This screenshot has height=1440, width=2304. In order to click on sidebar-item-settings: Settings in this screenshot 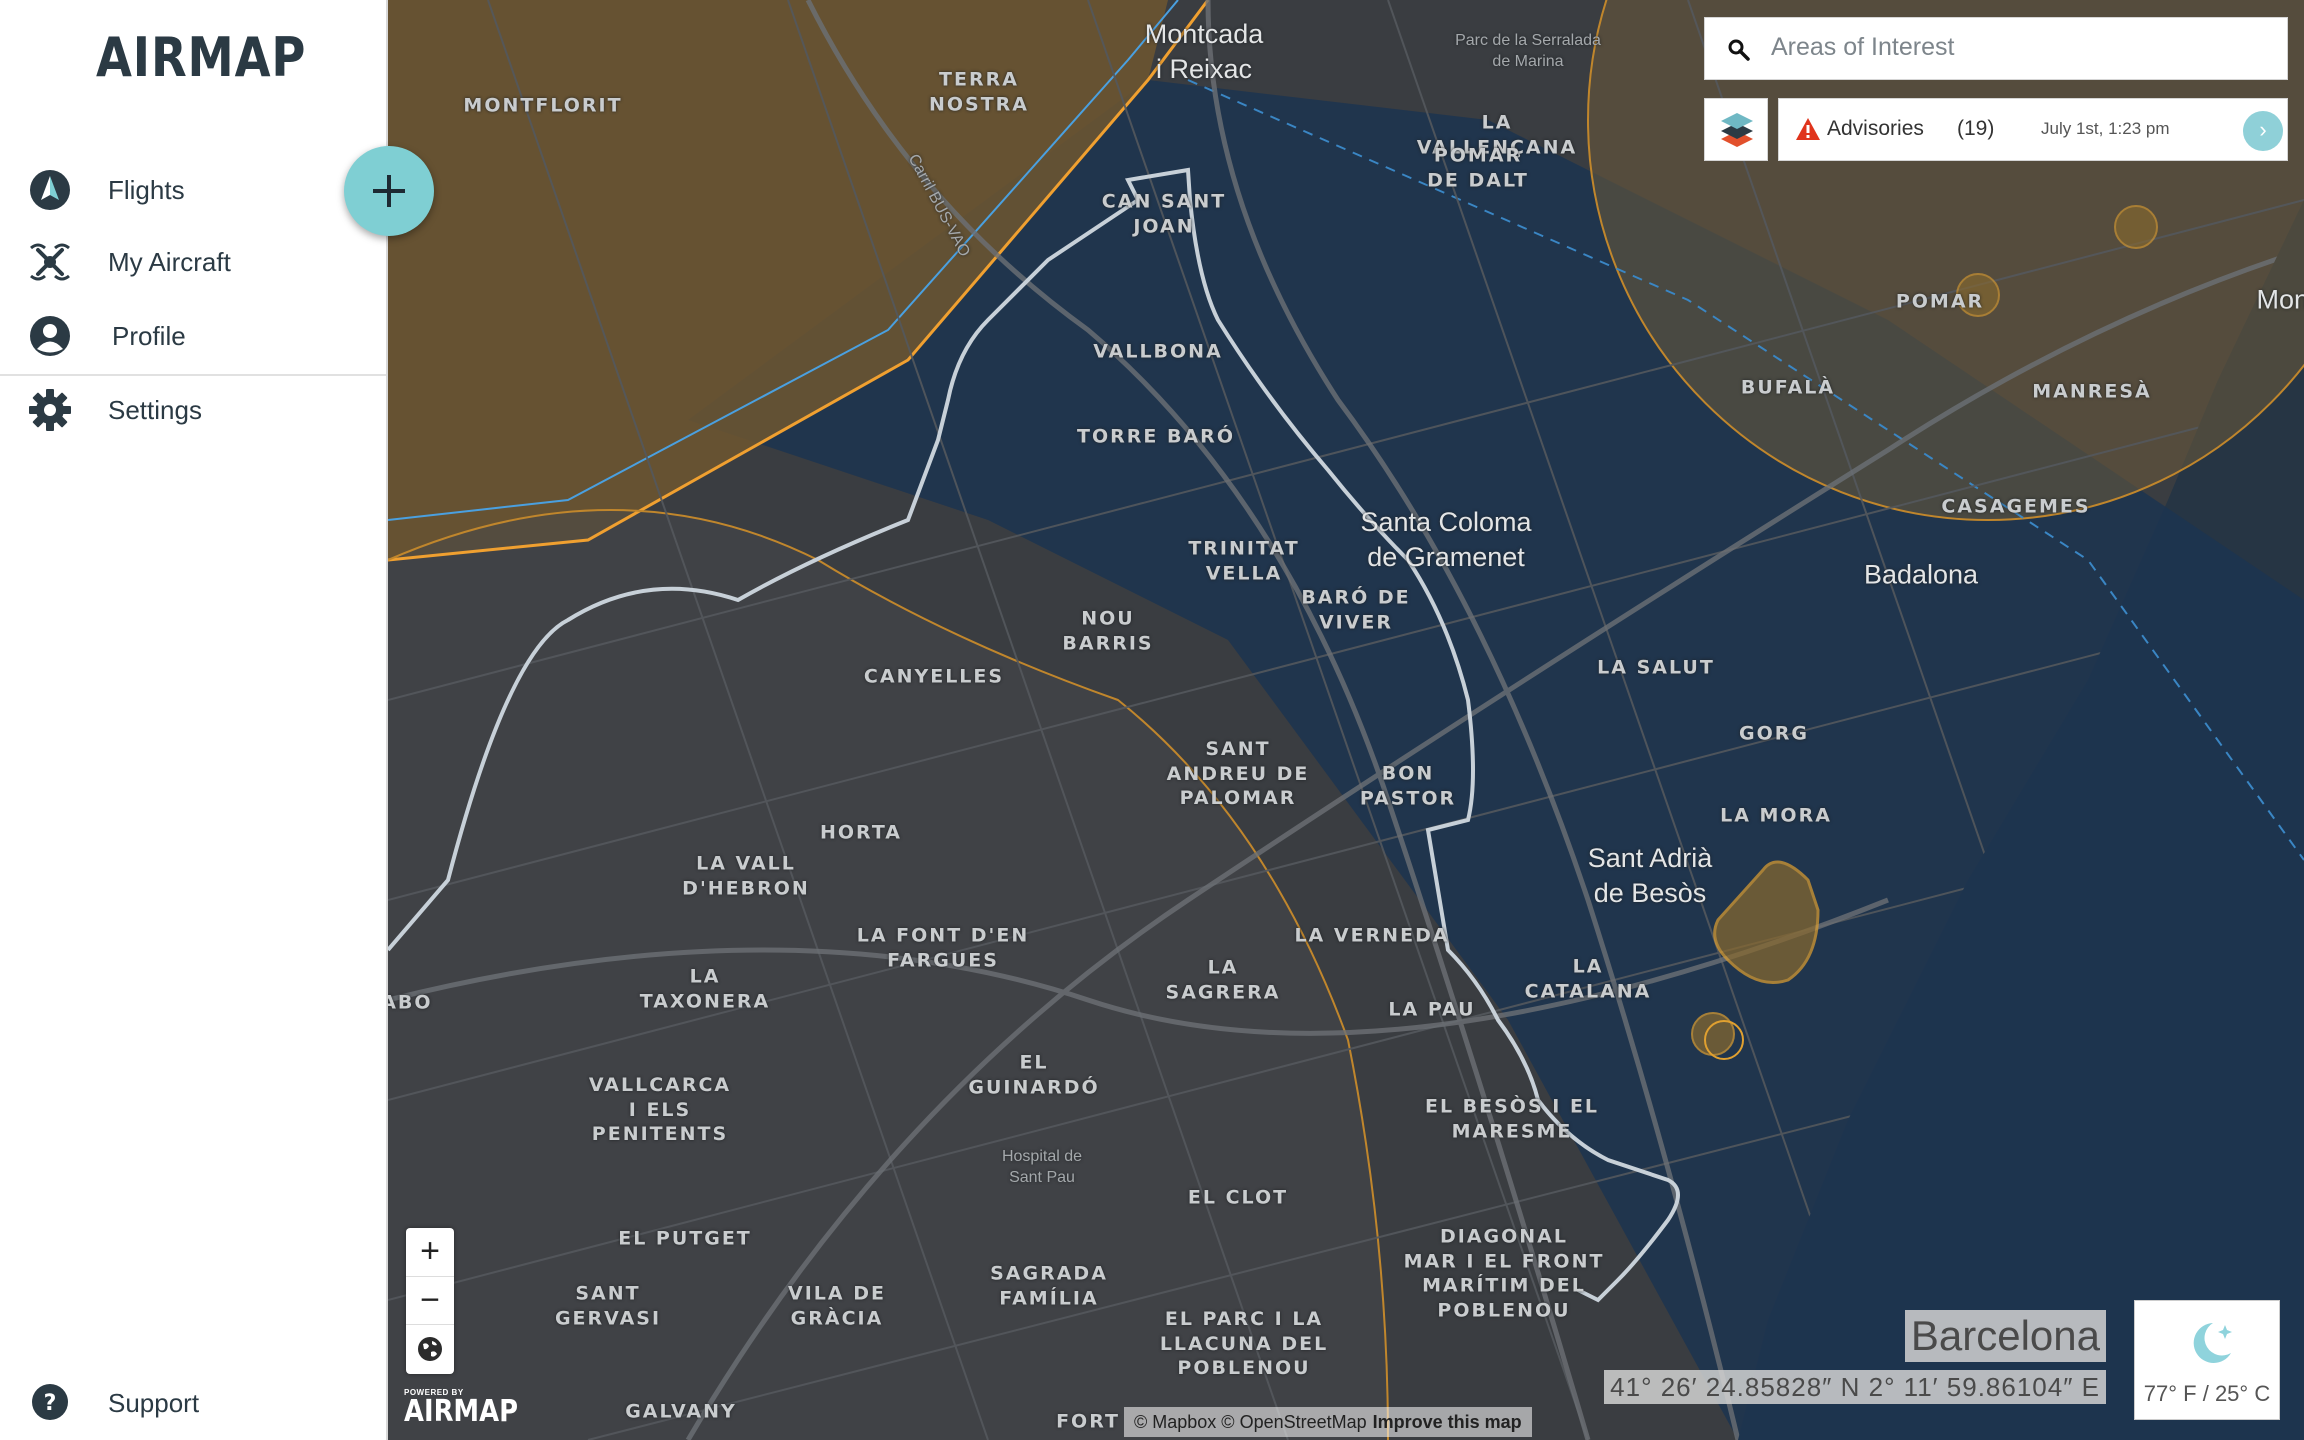, I will do `click(193, 410)`.